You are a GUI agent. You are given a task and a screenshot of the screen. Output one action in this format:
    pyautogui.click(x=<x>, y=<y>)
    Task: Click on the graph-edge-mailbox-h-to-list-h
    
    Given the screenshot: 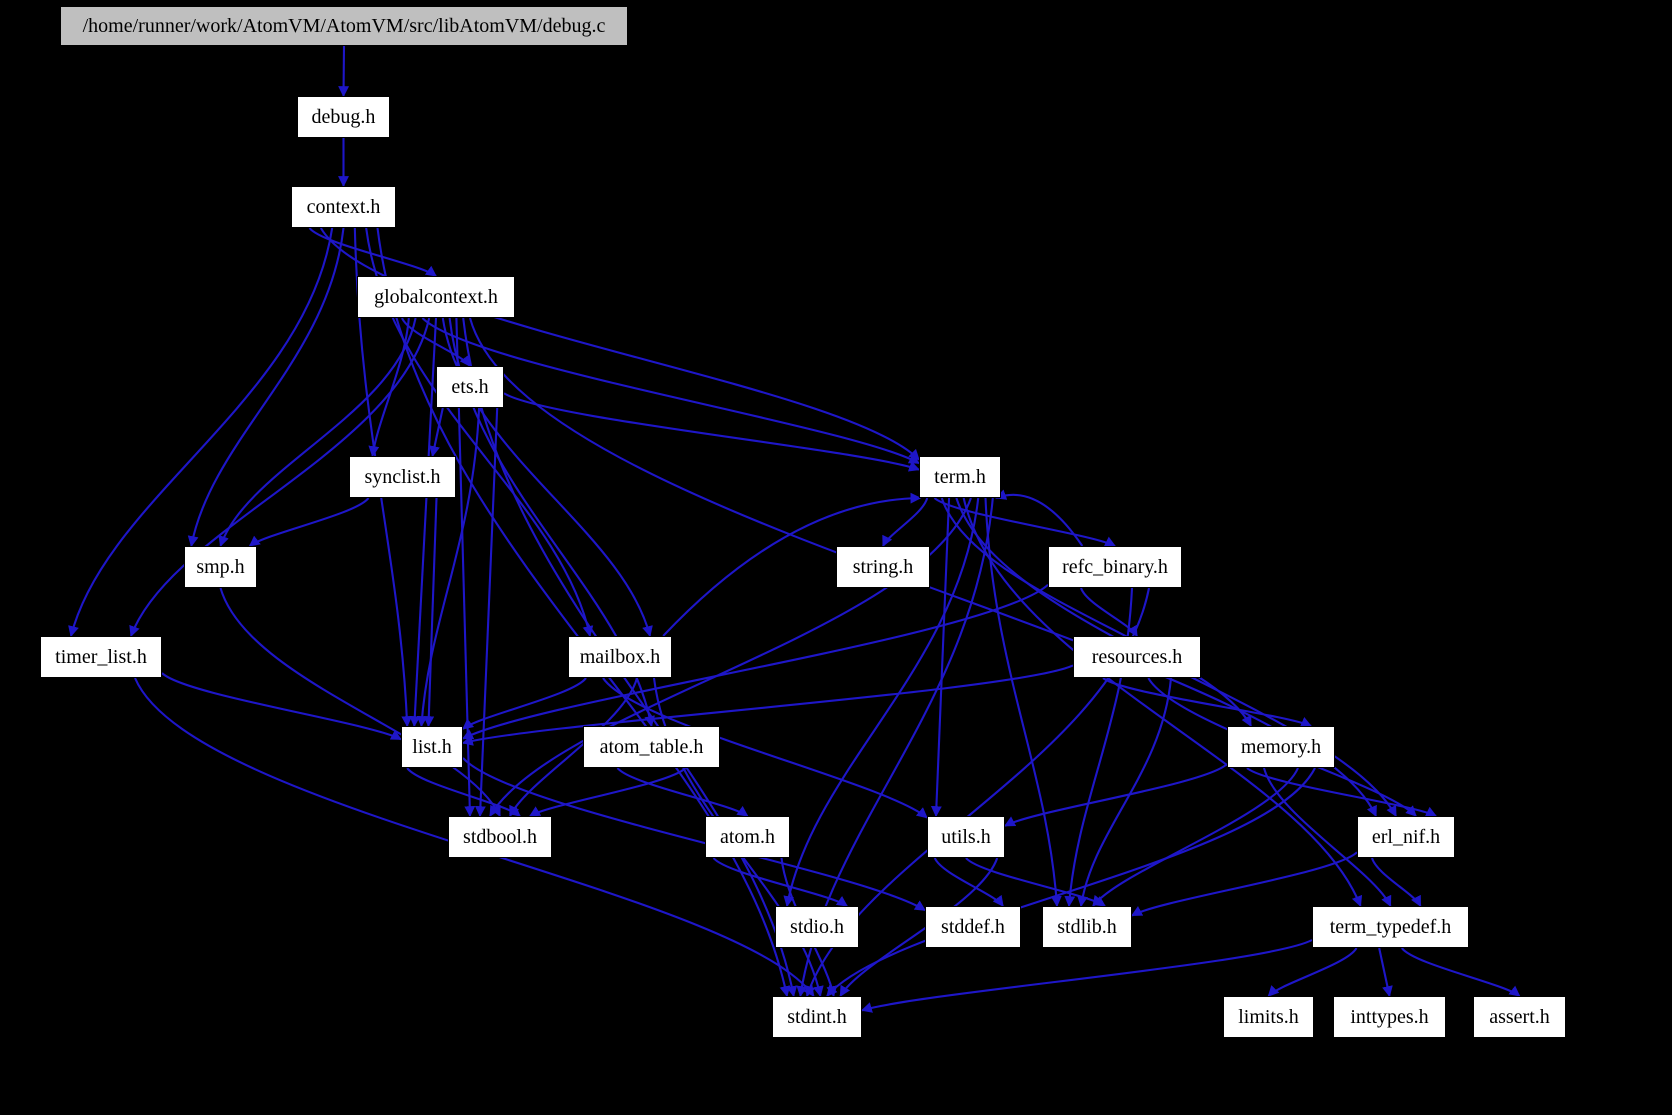 What is the action you would take?
    pyautogui.click(x=524, y=703)
    